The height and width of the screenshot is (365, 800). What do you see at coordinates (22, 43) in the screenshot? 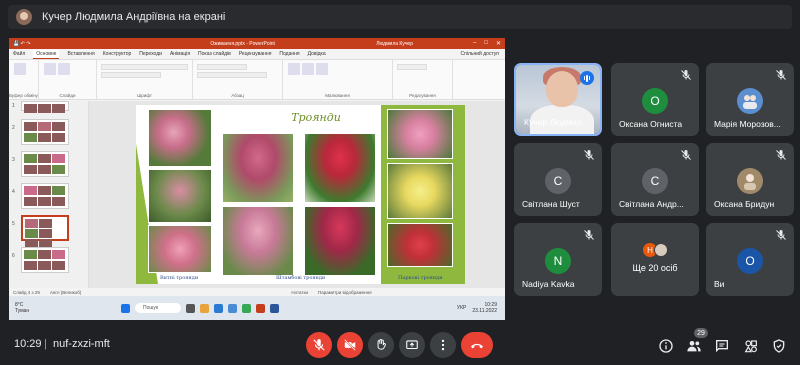
I see `autosave-icon: 💾 ↶ ↷` at bounding box center [22, 43].